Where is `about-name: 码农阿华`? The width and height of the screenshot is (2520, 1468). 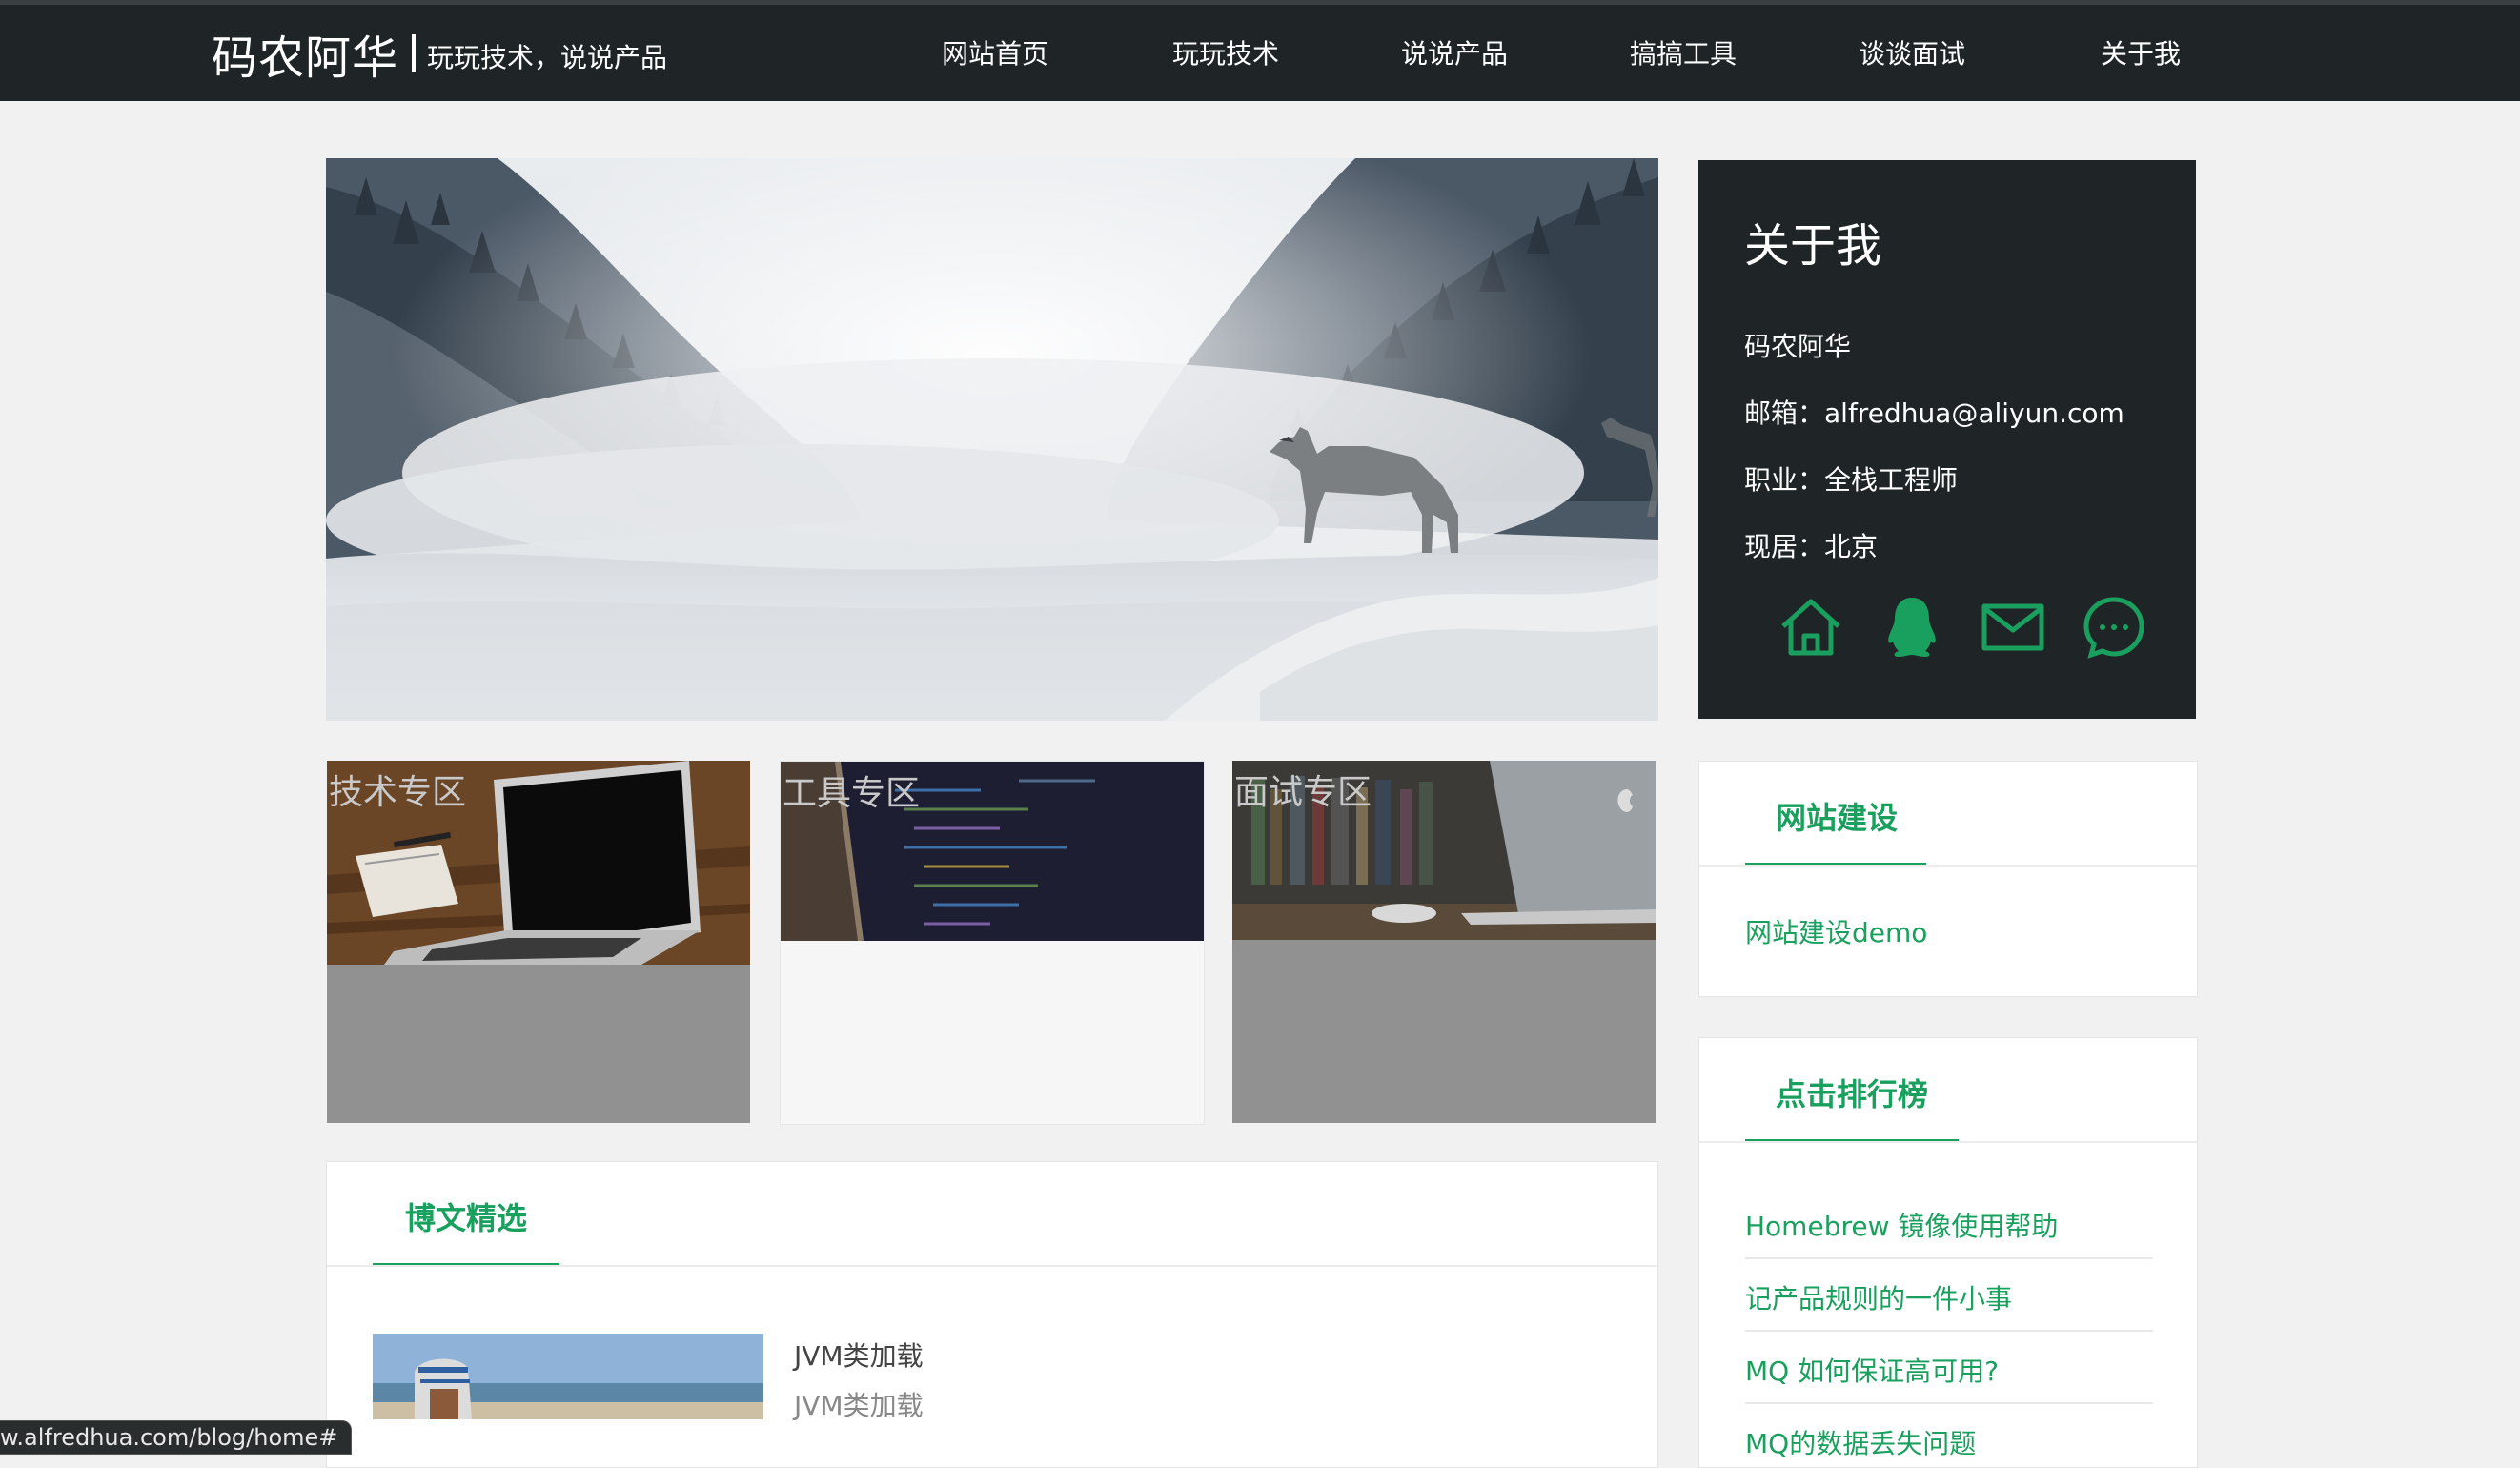
about-name: 码农阿华 is located at coordinates (1798, 346).